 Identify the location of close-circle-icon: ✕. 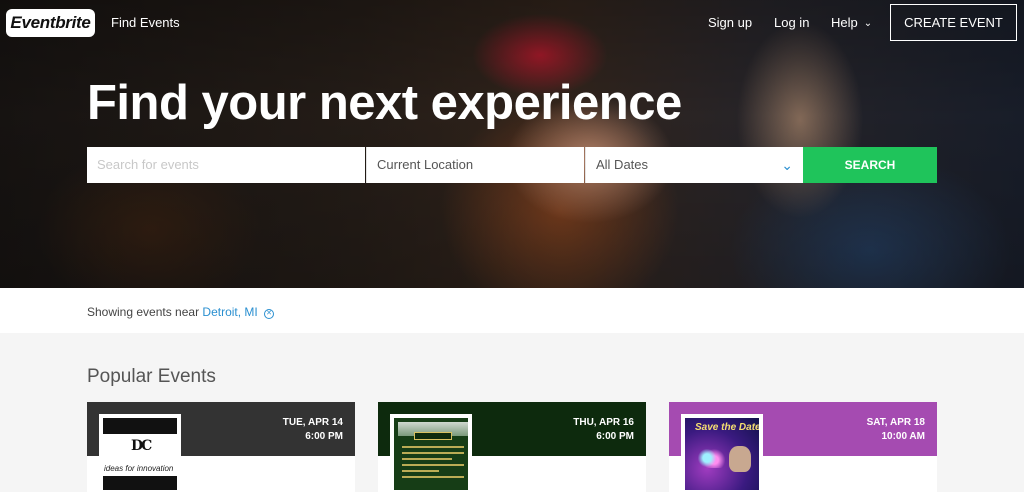
(269, 314).